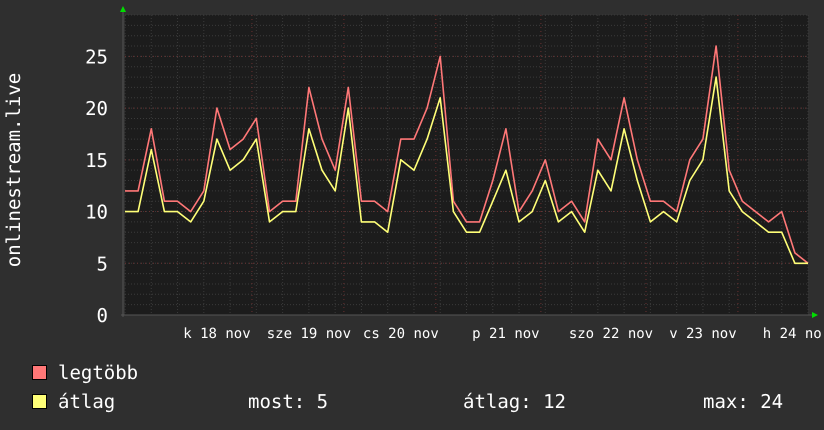 The width and height of the screenshot is (824, 430). I want to click on x-tick-label: p 21 nov, so click(506, 334).